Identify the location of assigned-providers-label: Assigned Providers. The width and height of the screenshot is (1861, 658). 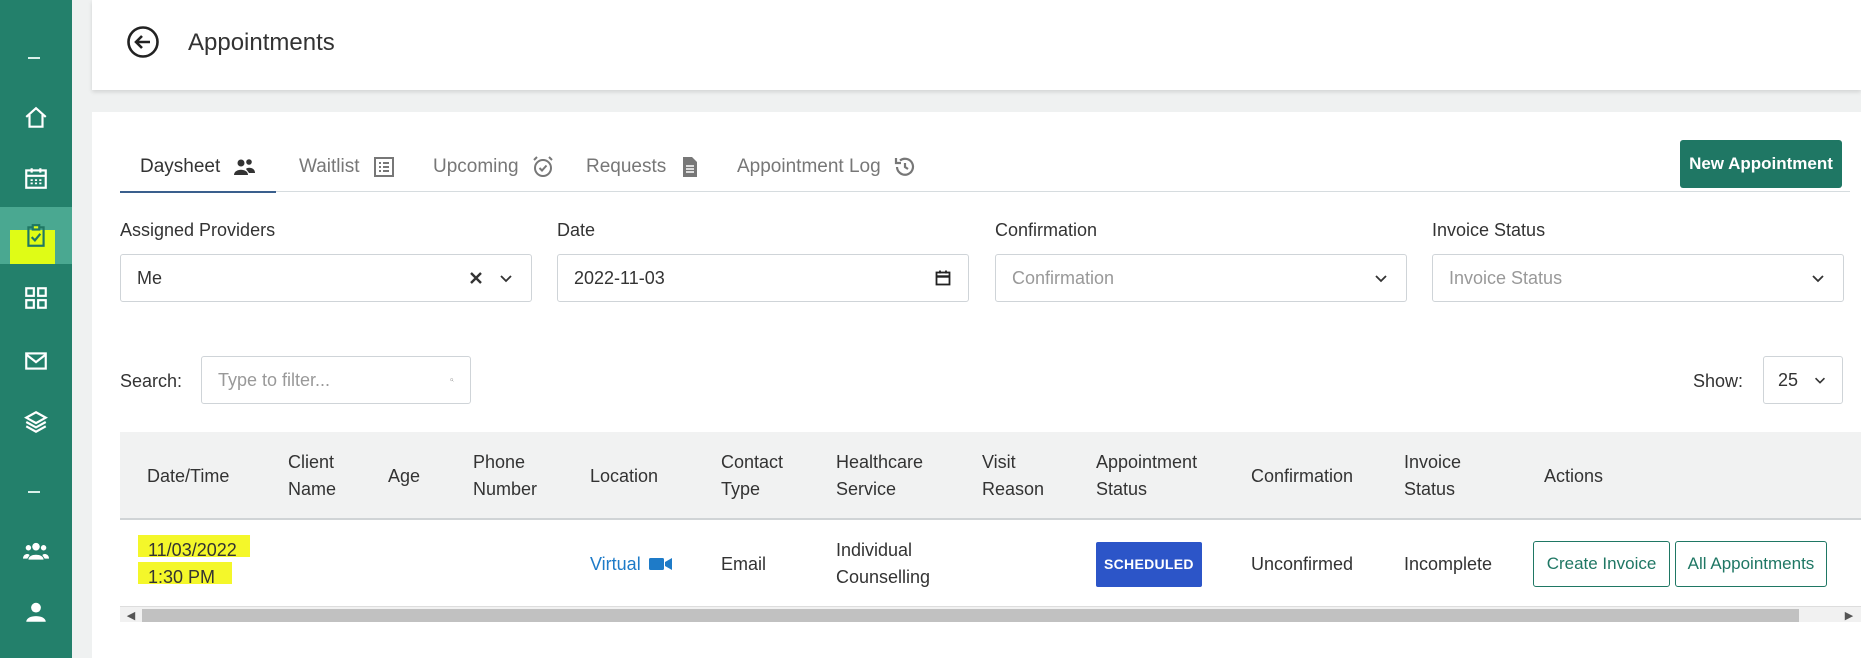
(198, 230).